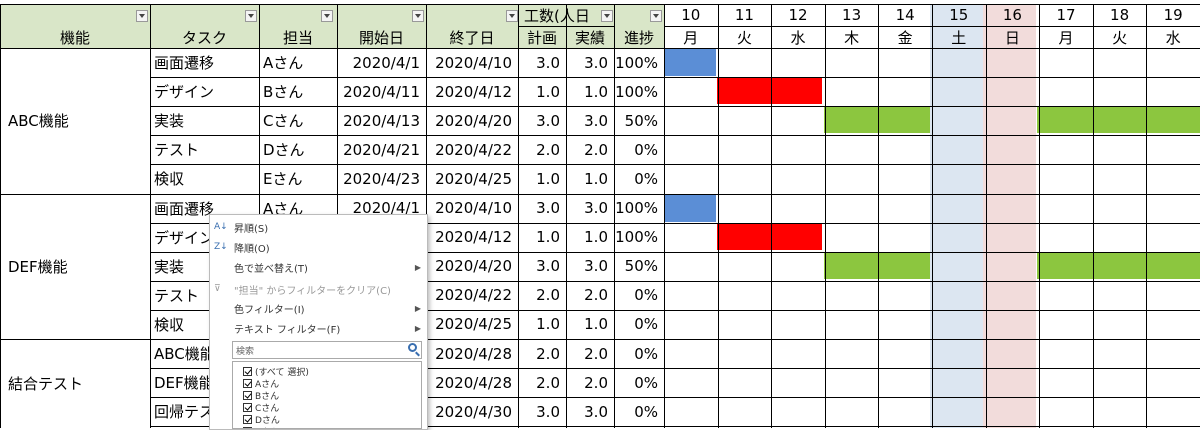 The width and height of the screenshot is (1200, 430). What do you see at coordinates (512, 16) in the screenshot?
I see `filter-dropdown-end` at bounding box center [512, 16].